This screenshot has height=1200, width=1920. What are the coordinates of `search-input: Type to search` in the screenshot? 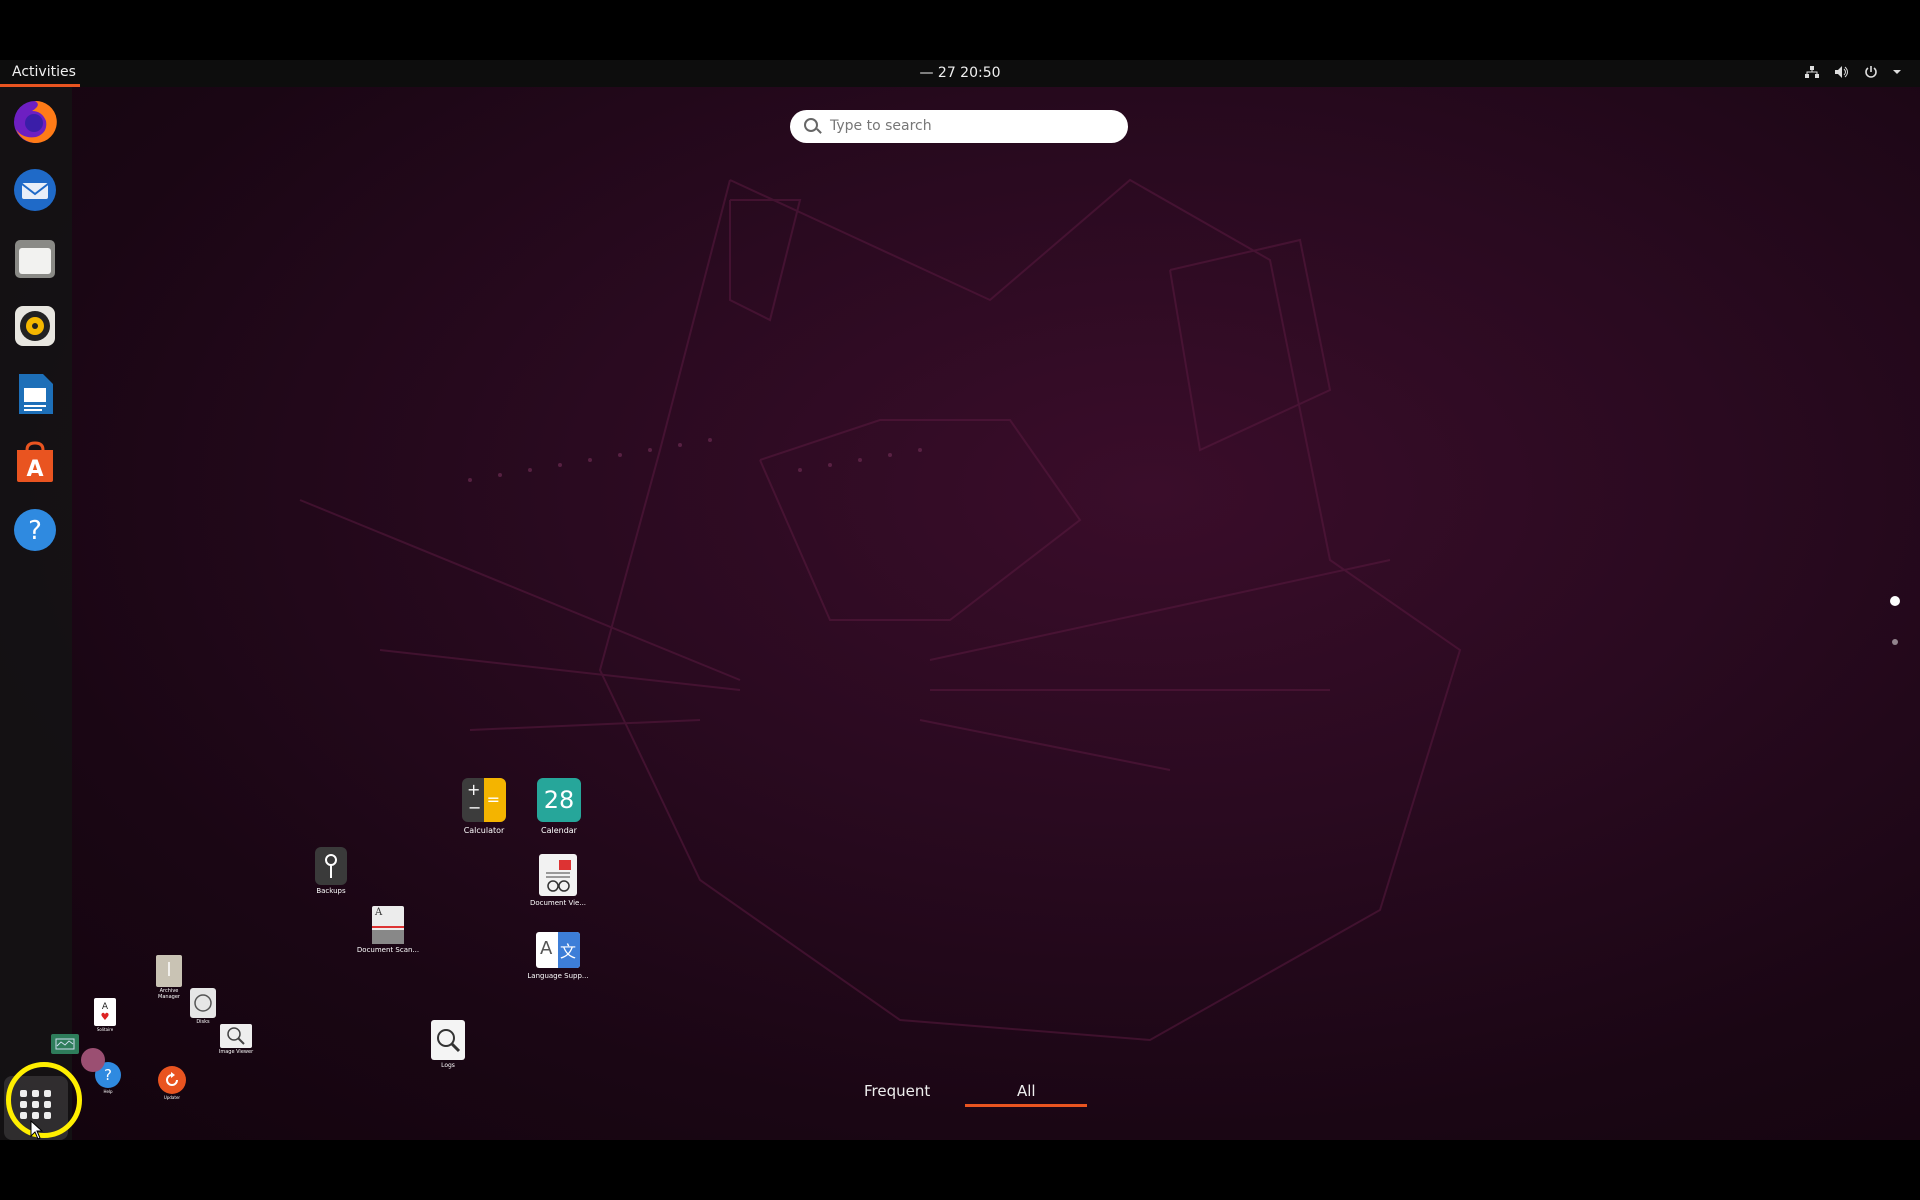 It's located at (959, 126).